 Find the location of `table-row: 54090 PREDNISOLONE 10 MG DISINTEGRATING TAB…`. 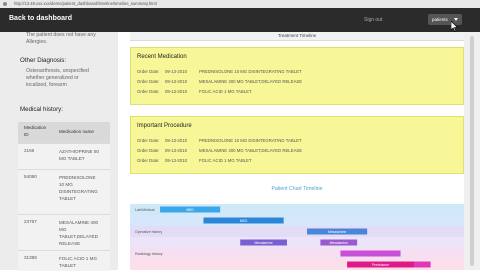

table-row: 54090 PREDNISOLONE 10 MG DISINTEGRATING TAB… is located at coordinates (64, 192).